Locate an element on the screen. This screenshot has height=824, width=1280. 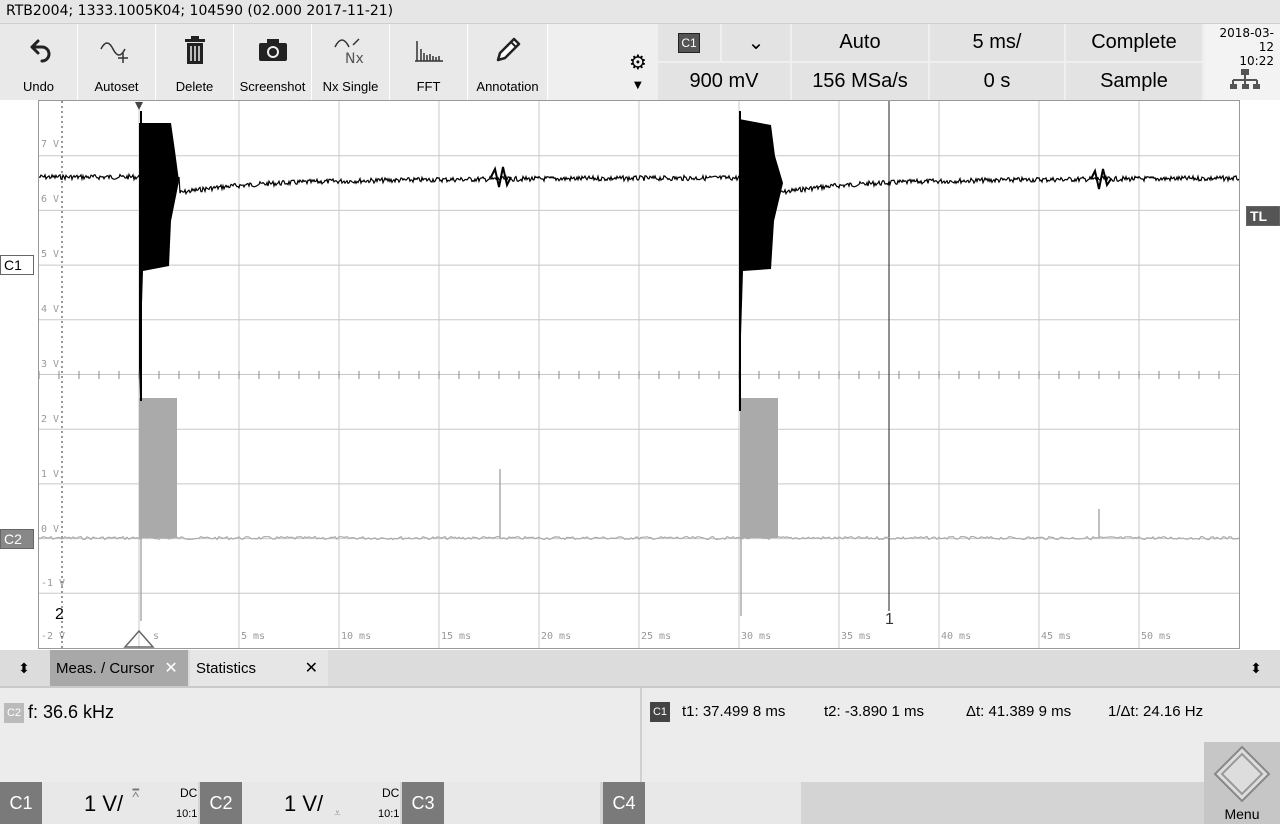
annotation-button: Annotation is located at coordinates (508, 62).